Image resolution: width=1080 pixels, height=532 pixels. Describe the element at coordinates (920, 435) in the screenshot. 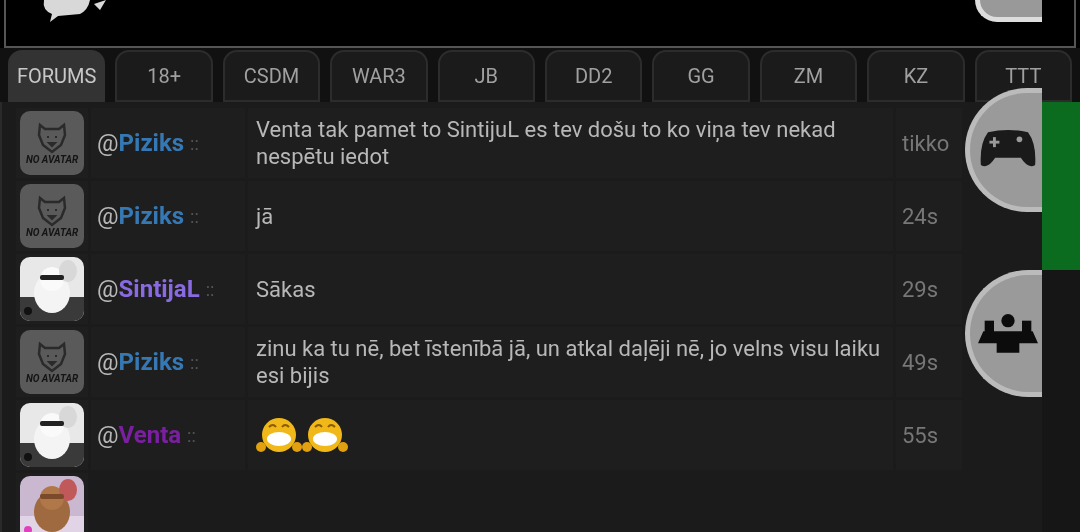

I see `message-time: 55s` at that location.